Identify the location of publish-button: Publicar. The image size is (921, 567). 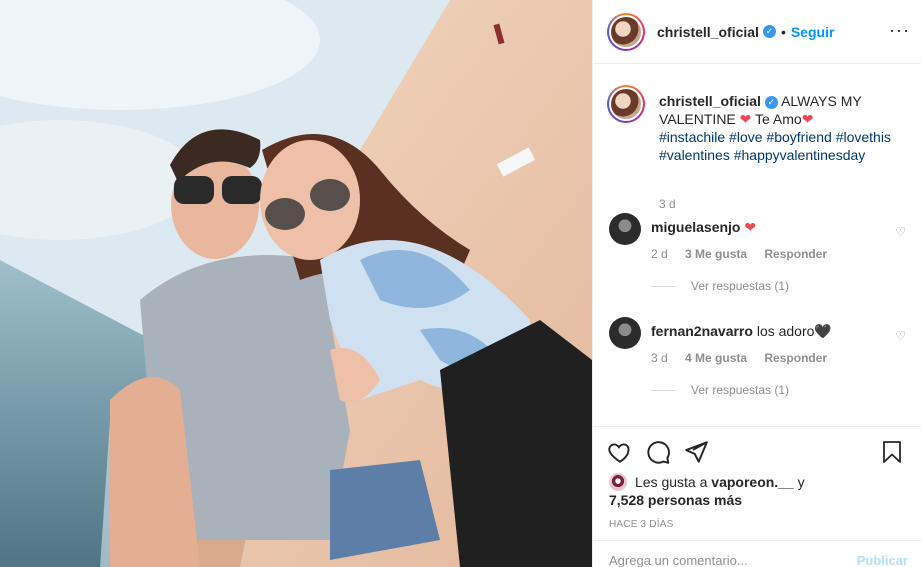
(882, 560).